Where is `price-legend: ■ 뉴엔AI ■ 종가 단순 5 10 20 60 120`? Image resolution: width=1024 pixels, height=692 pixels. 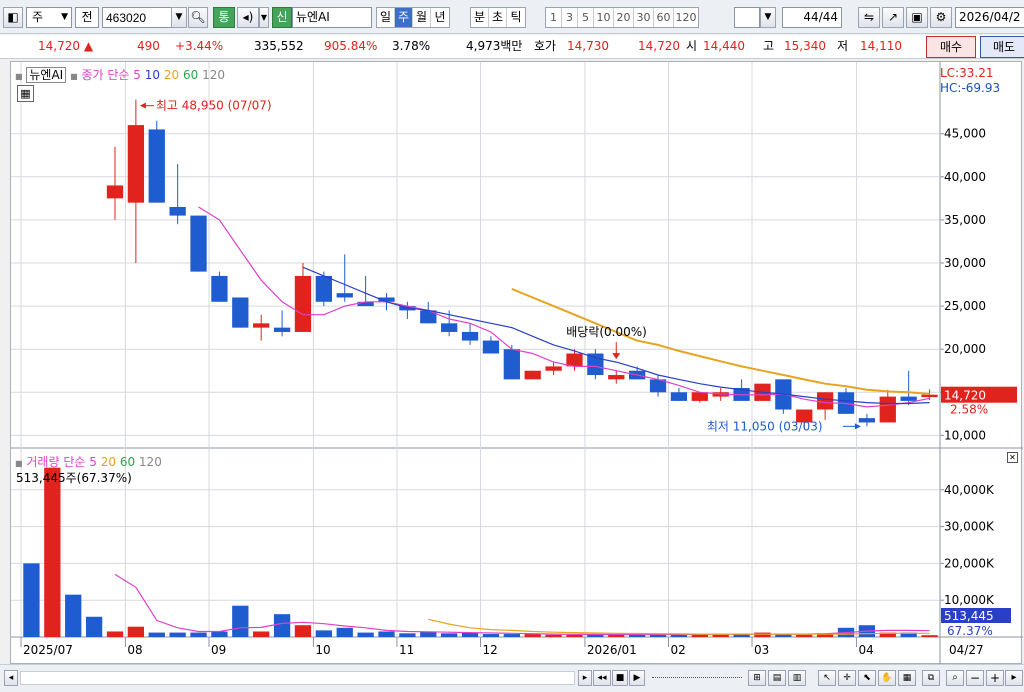 price-legend: ■ 뉴엔AI ■ 종가 단순 5 10 20 60 120 is located at coordinates (120, 74).